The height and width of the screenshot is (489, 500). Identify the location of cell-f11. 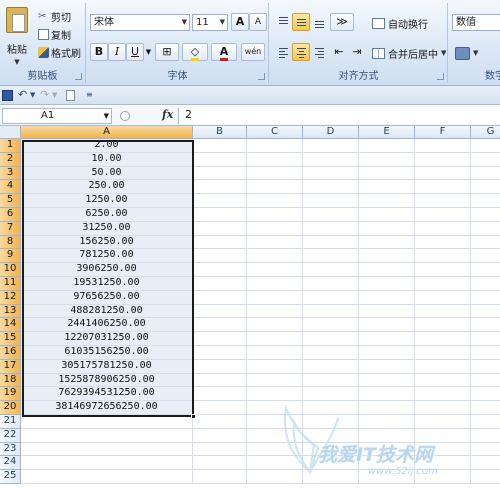
(443, 284).